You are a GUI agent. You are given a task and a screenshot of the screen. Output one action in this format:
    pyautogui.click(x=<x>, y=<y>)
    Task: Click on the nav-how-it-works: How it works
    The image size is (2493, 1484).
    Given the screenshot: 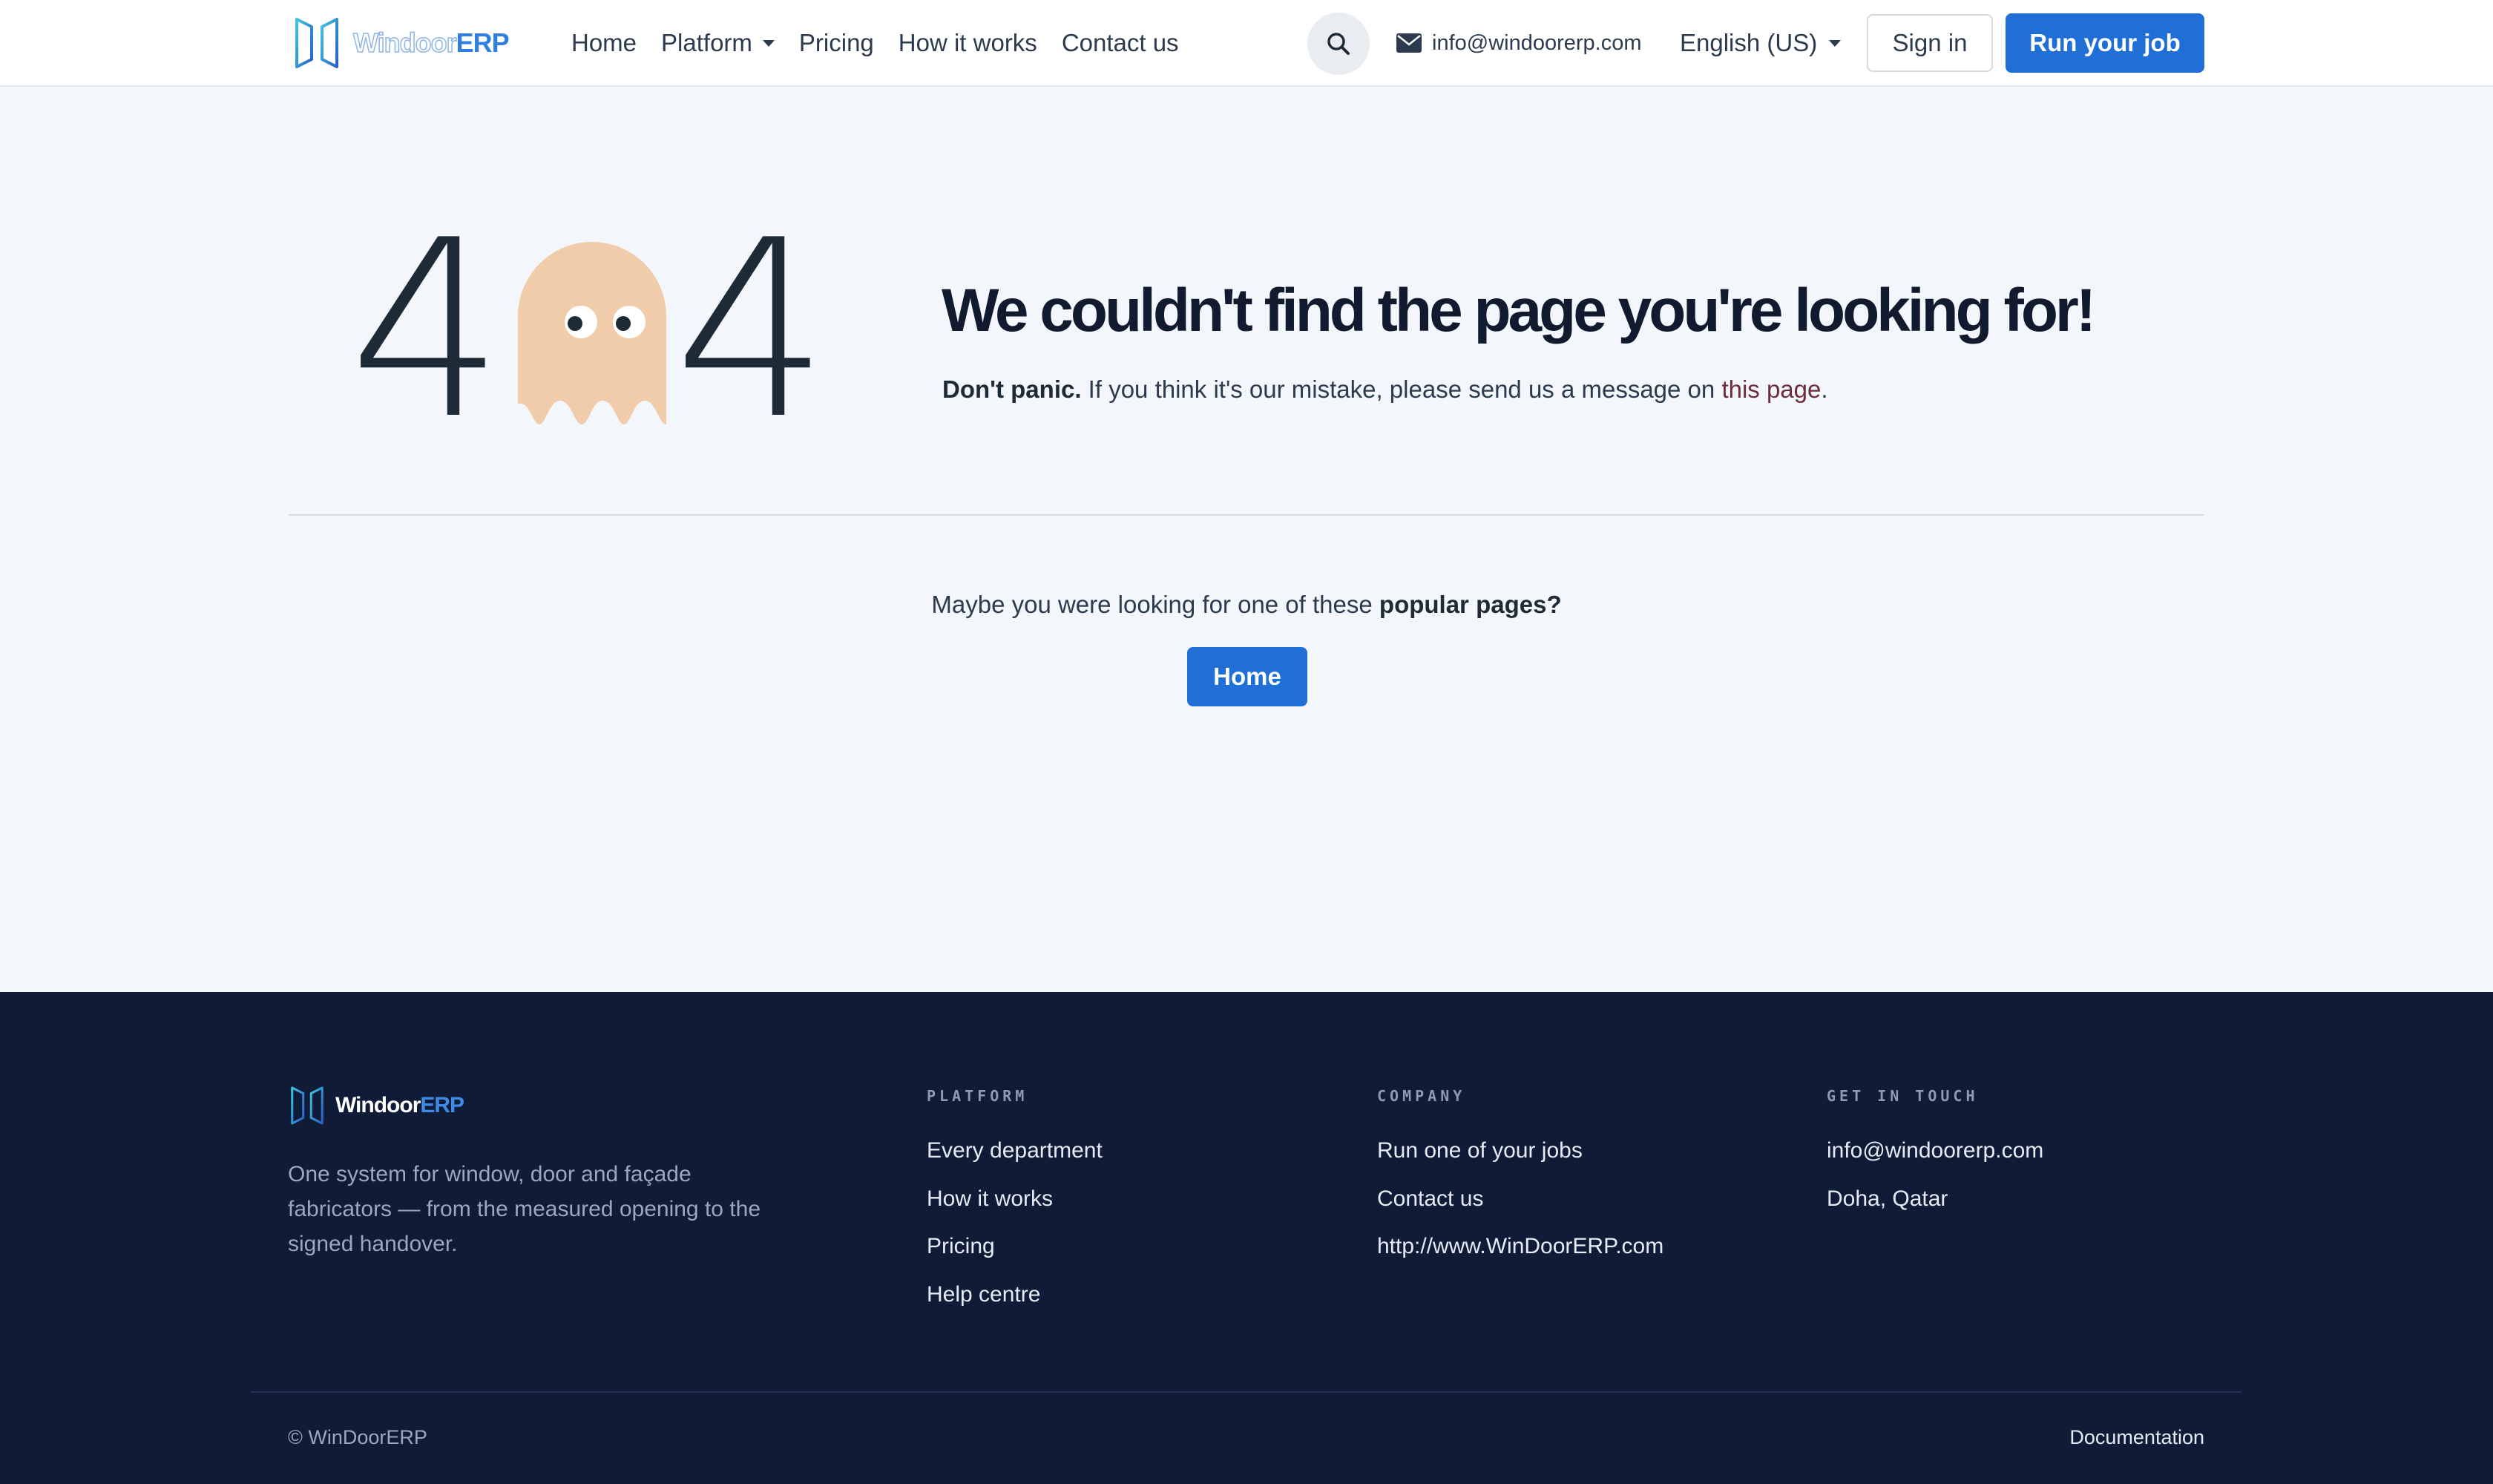 What is the action you would take?
    pyautogui.click(x=968, y=43)
    